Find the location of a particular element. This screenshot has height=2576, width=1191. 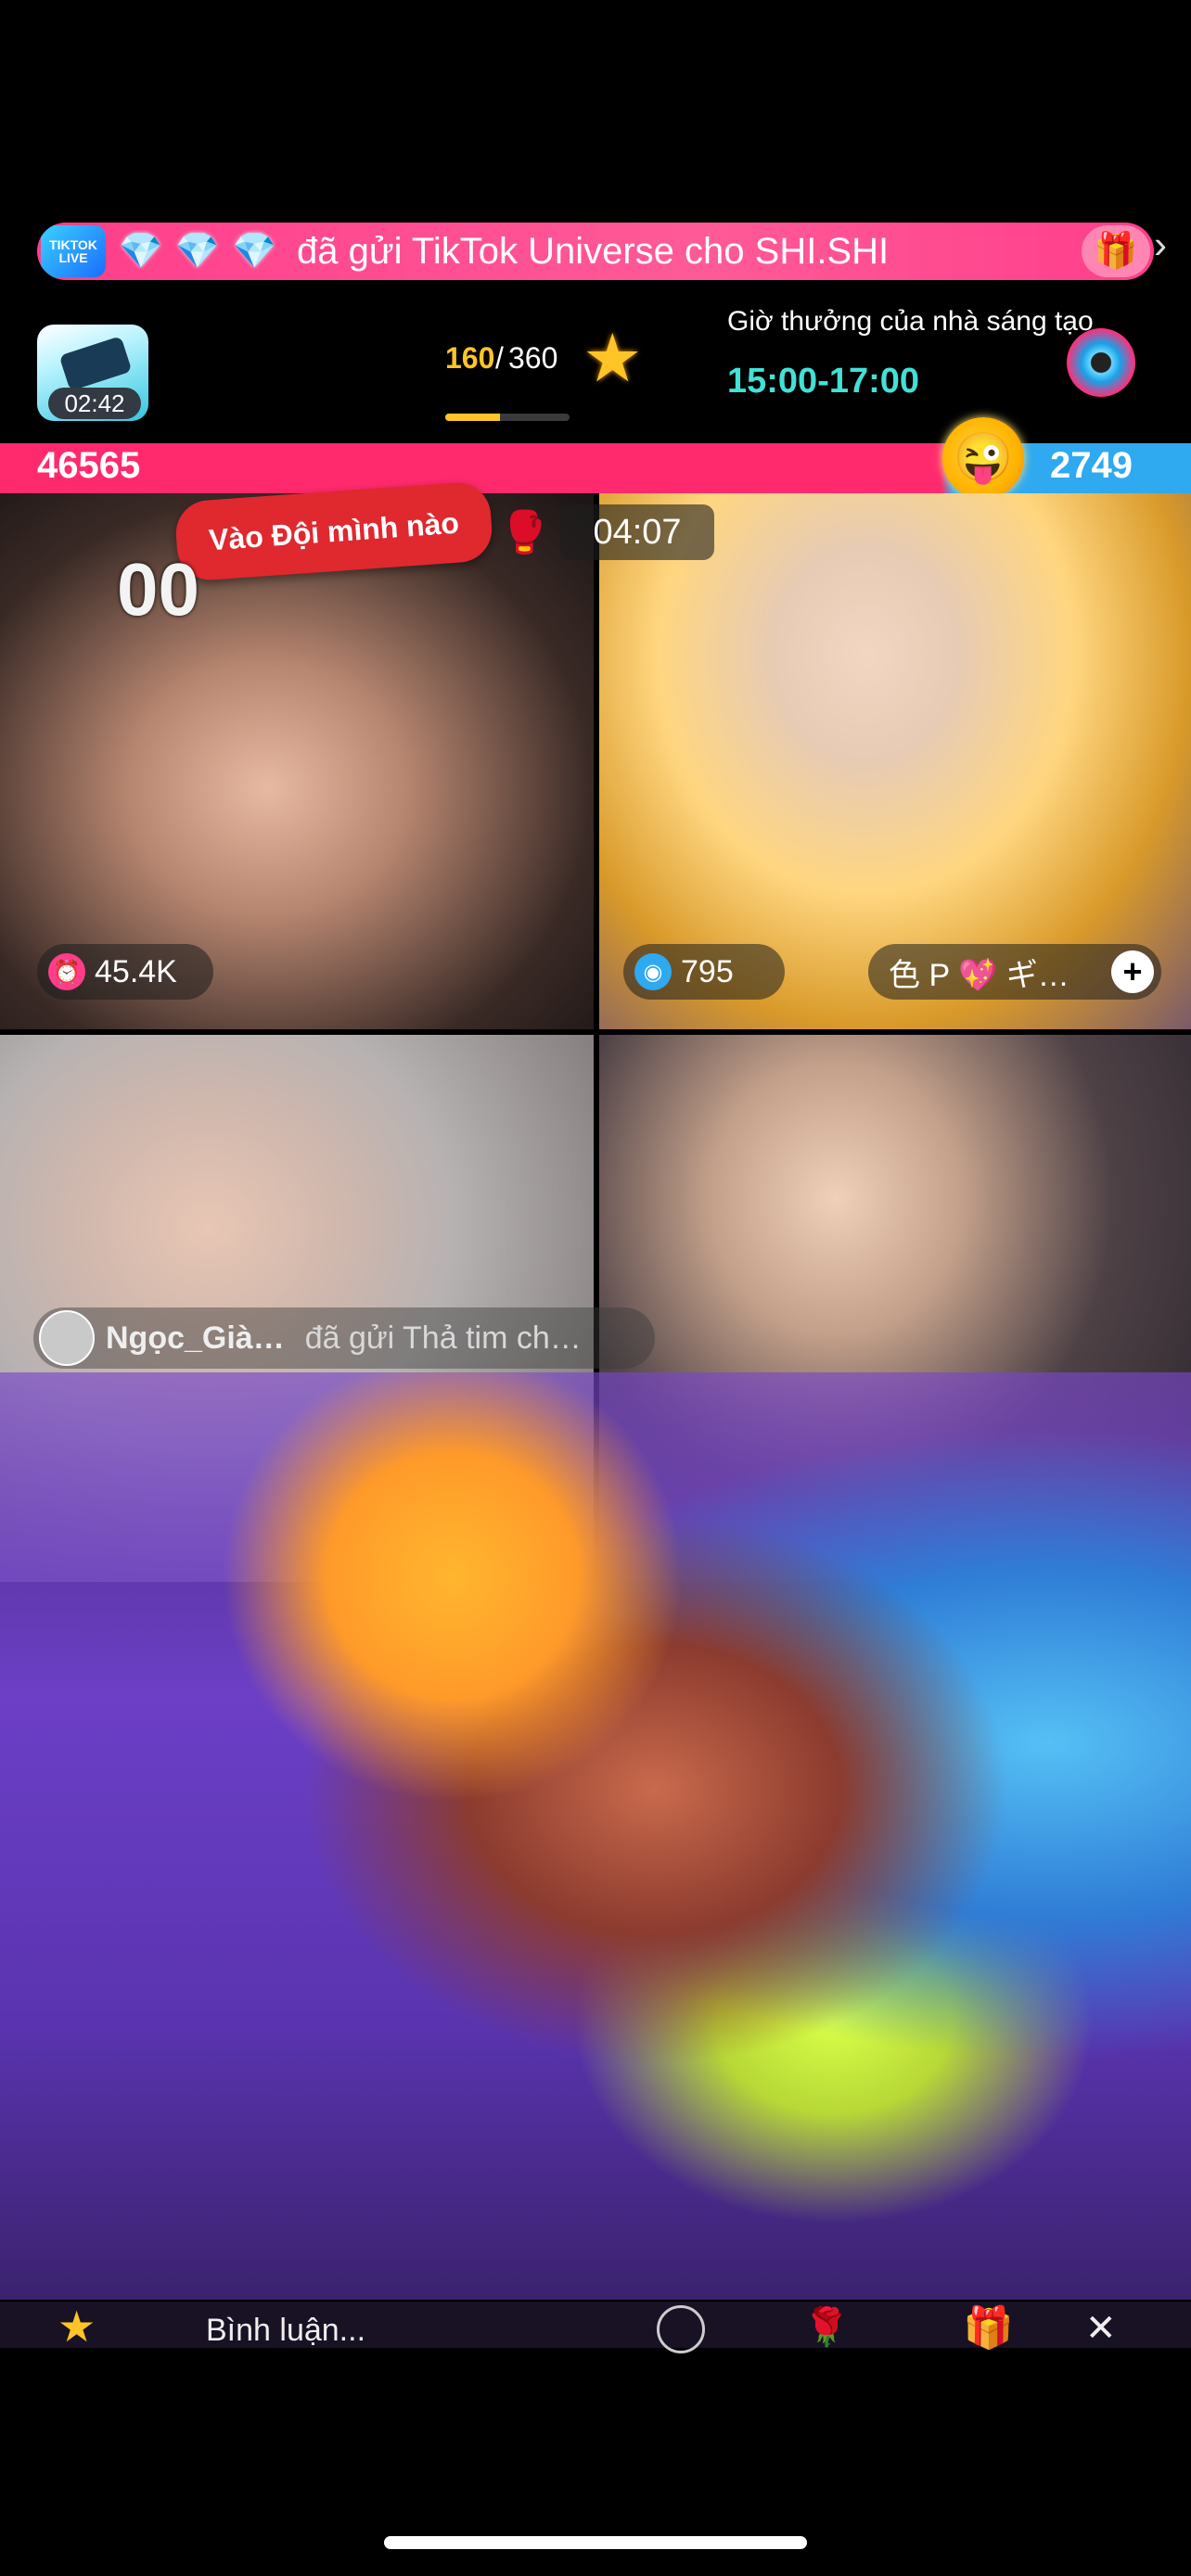

gift-box-button: 🎁 is located at coordinates (1116, 251).